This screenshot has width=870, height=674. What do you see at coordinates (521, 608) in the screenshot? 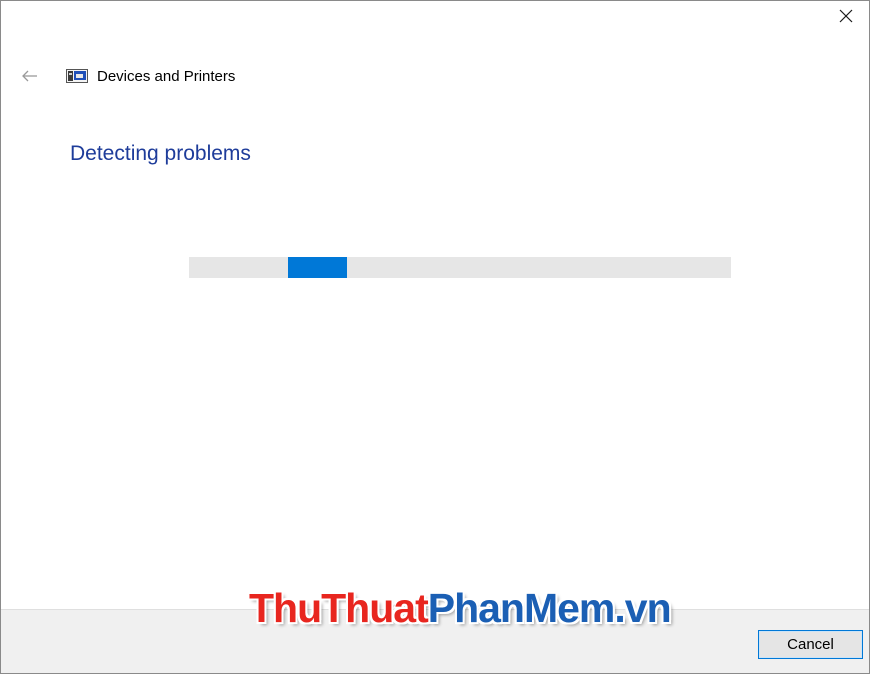
I see `watermark-part-2: PhanMem` at bounding box center [521, 608].